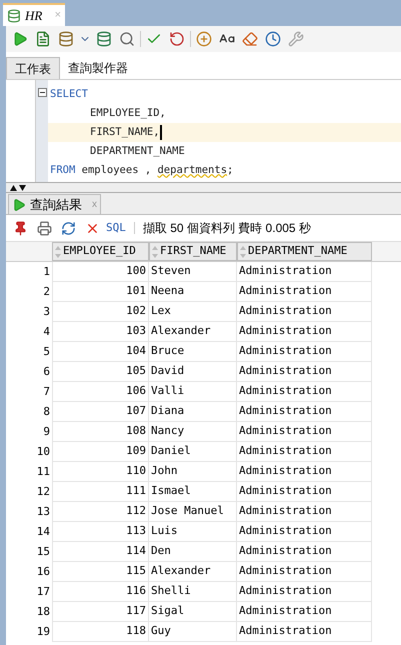  Describe the element at coordinates (100, 412) in the screenshot. I see `table-cell: 107` at that location.